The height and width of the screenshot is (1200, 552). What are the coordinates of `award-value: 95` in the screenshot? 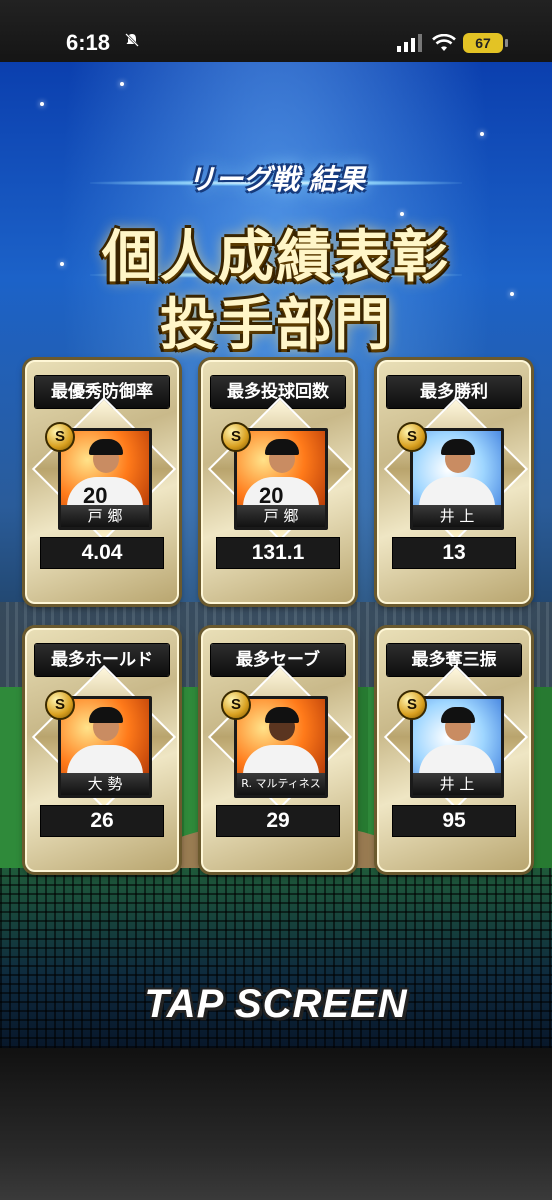 It's located at (454, 821).